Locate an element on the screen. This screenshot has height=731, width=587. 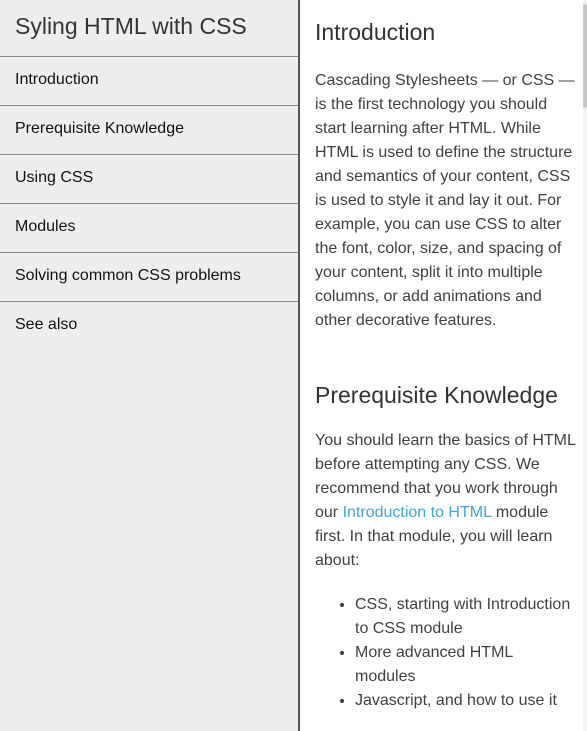
sidebar-item-prerequisite-knowledge: Prerequisite Knowledge is located at coordinates (149, 130).